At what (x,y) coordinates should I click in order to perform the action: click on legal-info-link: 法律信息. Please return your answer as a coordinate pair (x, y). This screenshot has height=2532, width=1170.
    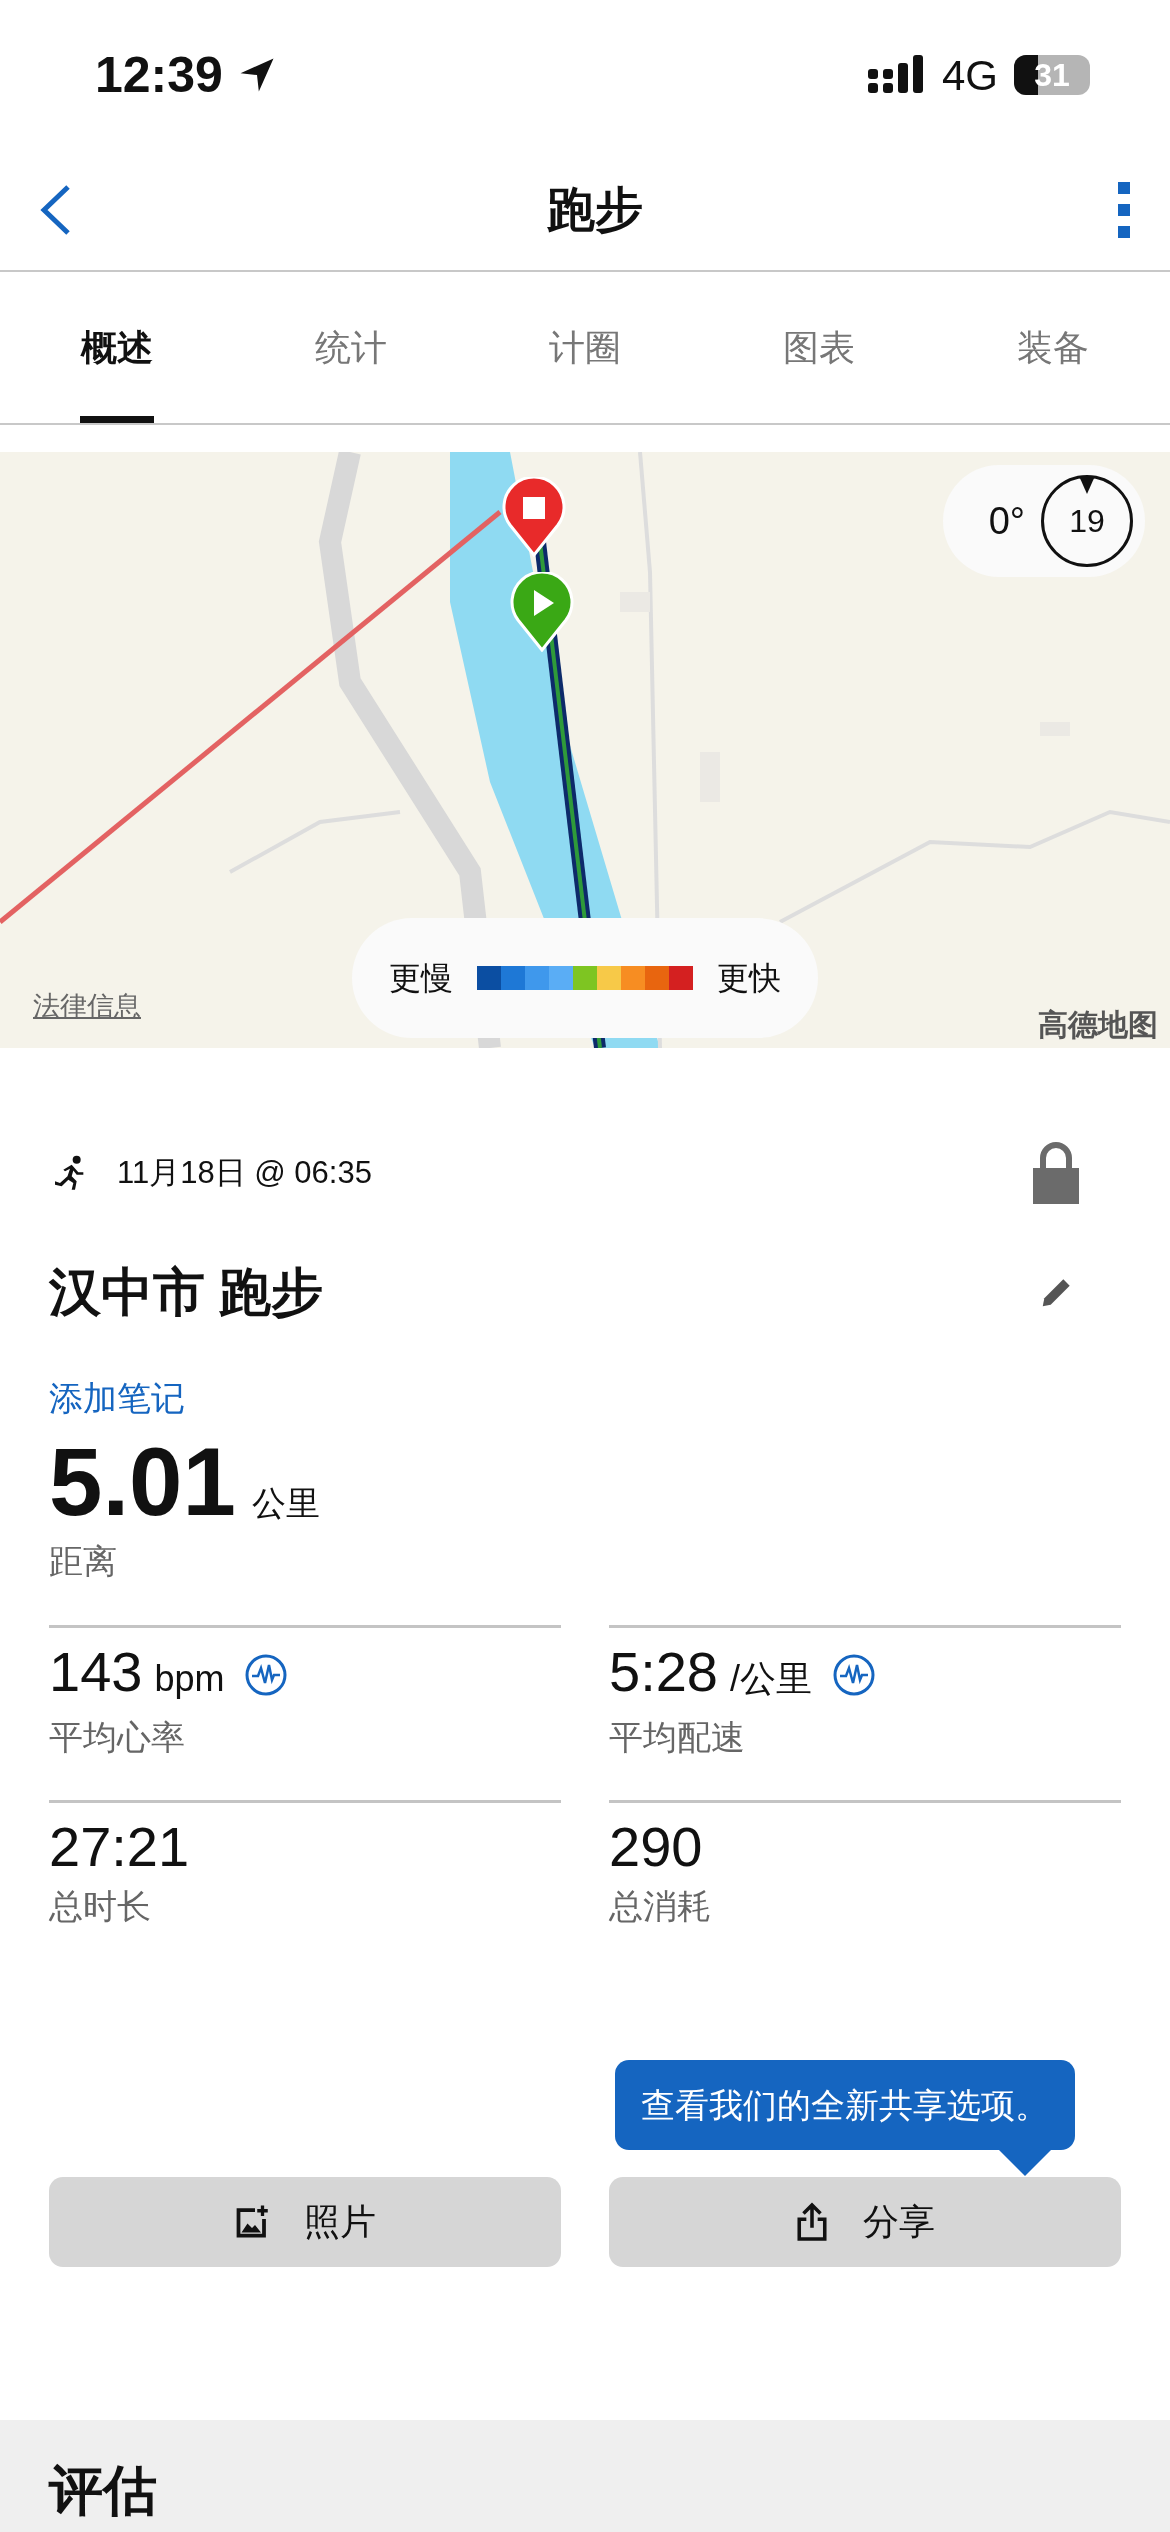
    Looking at the image, I should click on (87, 1006).